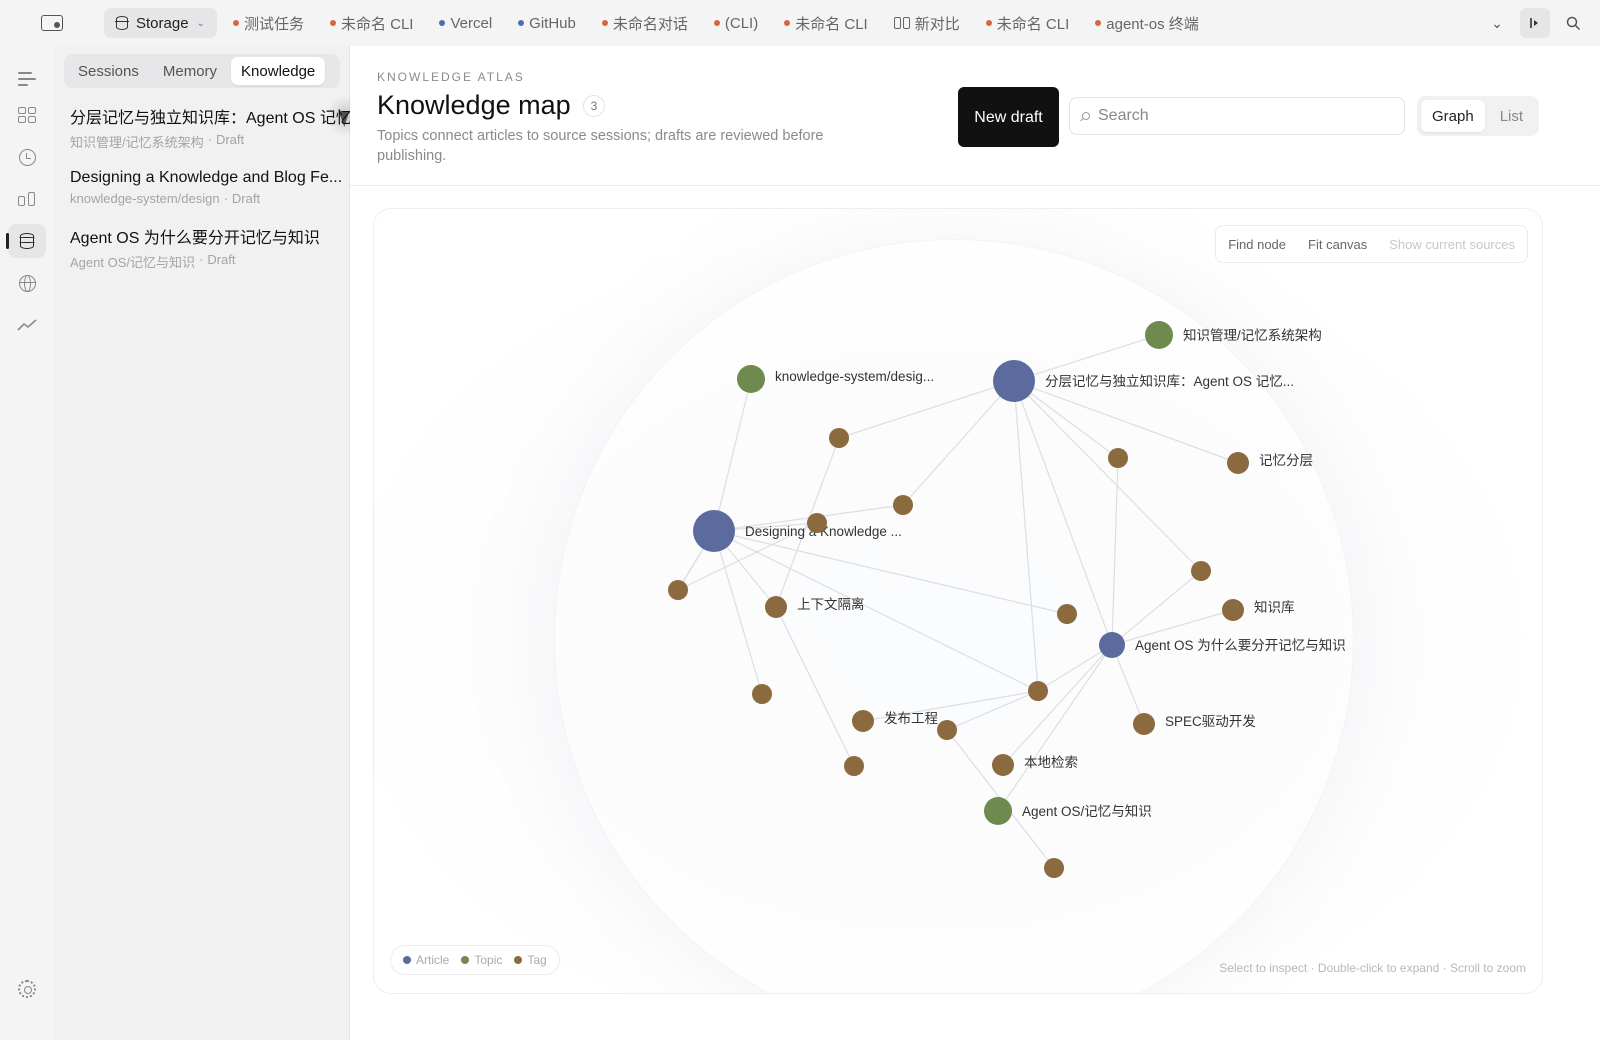  Describe the element at coordinates (1453, 116) in the screenshot. I see `view-graph-button: Graph` at that location.